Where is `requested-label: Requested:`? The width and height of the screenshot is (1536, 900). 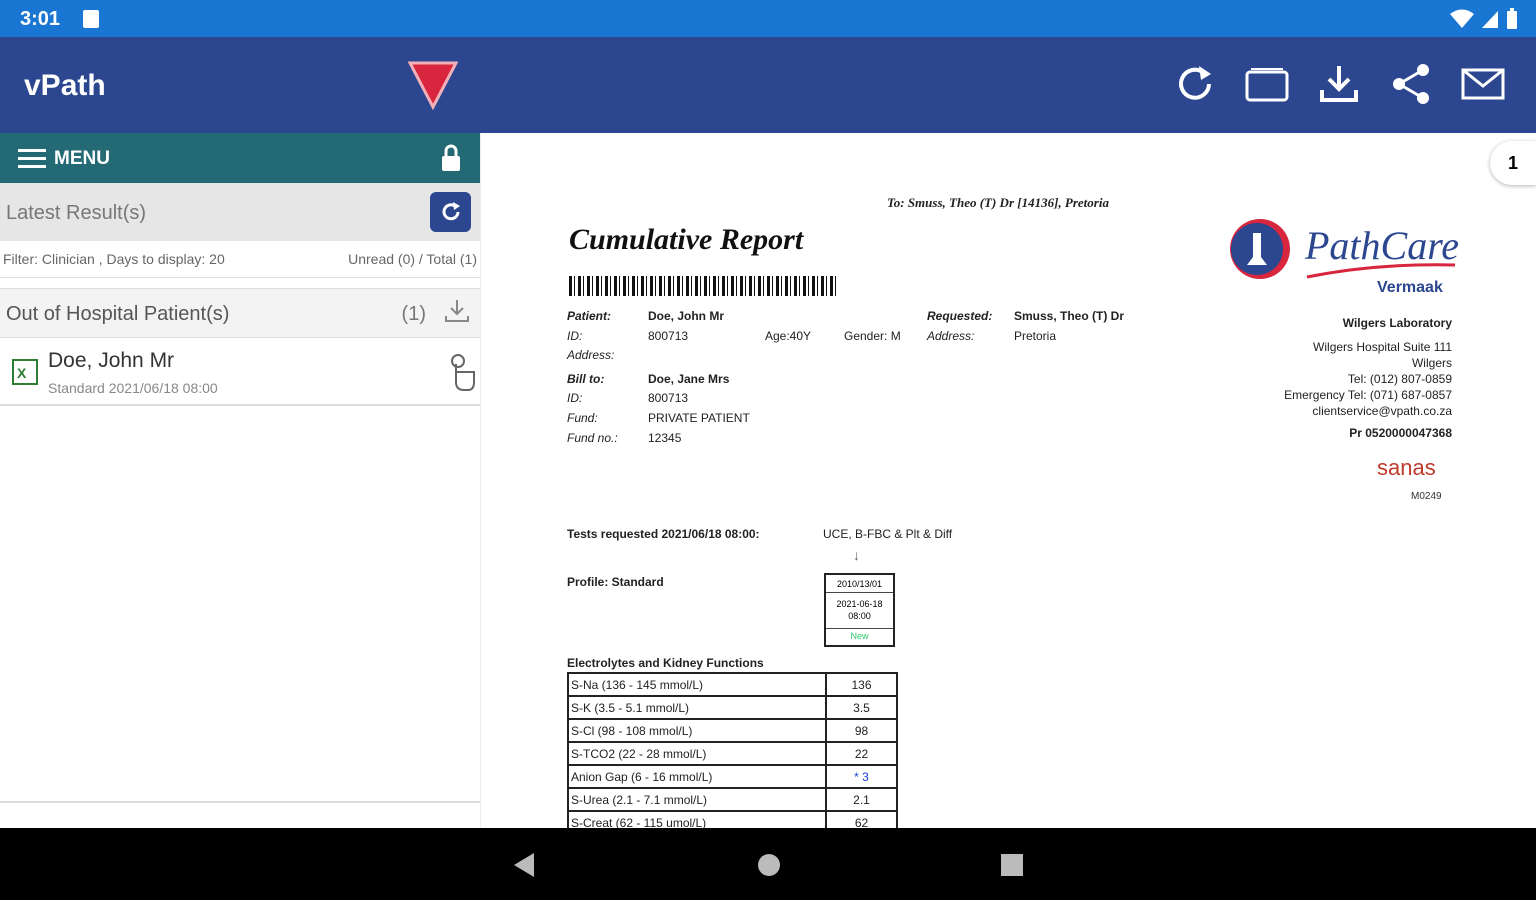 requested-label: Requested: is located at coordinates (960, 316).